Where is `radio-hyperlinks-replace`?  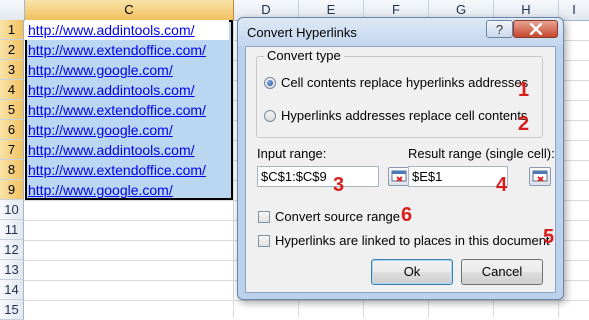 radio-hyperlinks-replace is located at coordinates (270, 116).